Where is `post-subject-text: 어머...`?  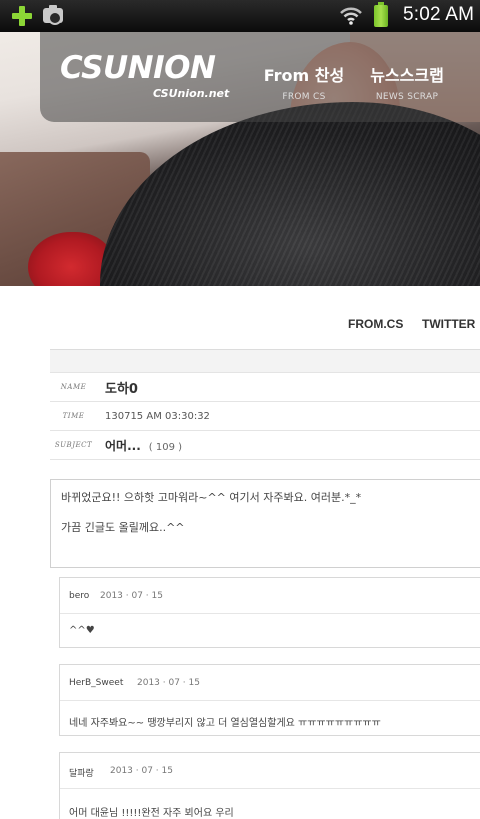 post-subject-text: 어머... is located at coordinates (123, 446).